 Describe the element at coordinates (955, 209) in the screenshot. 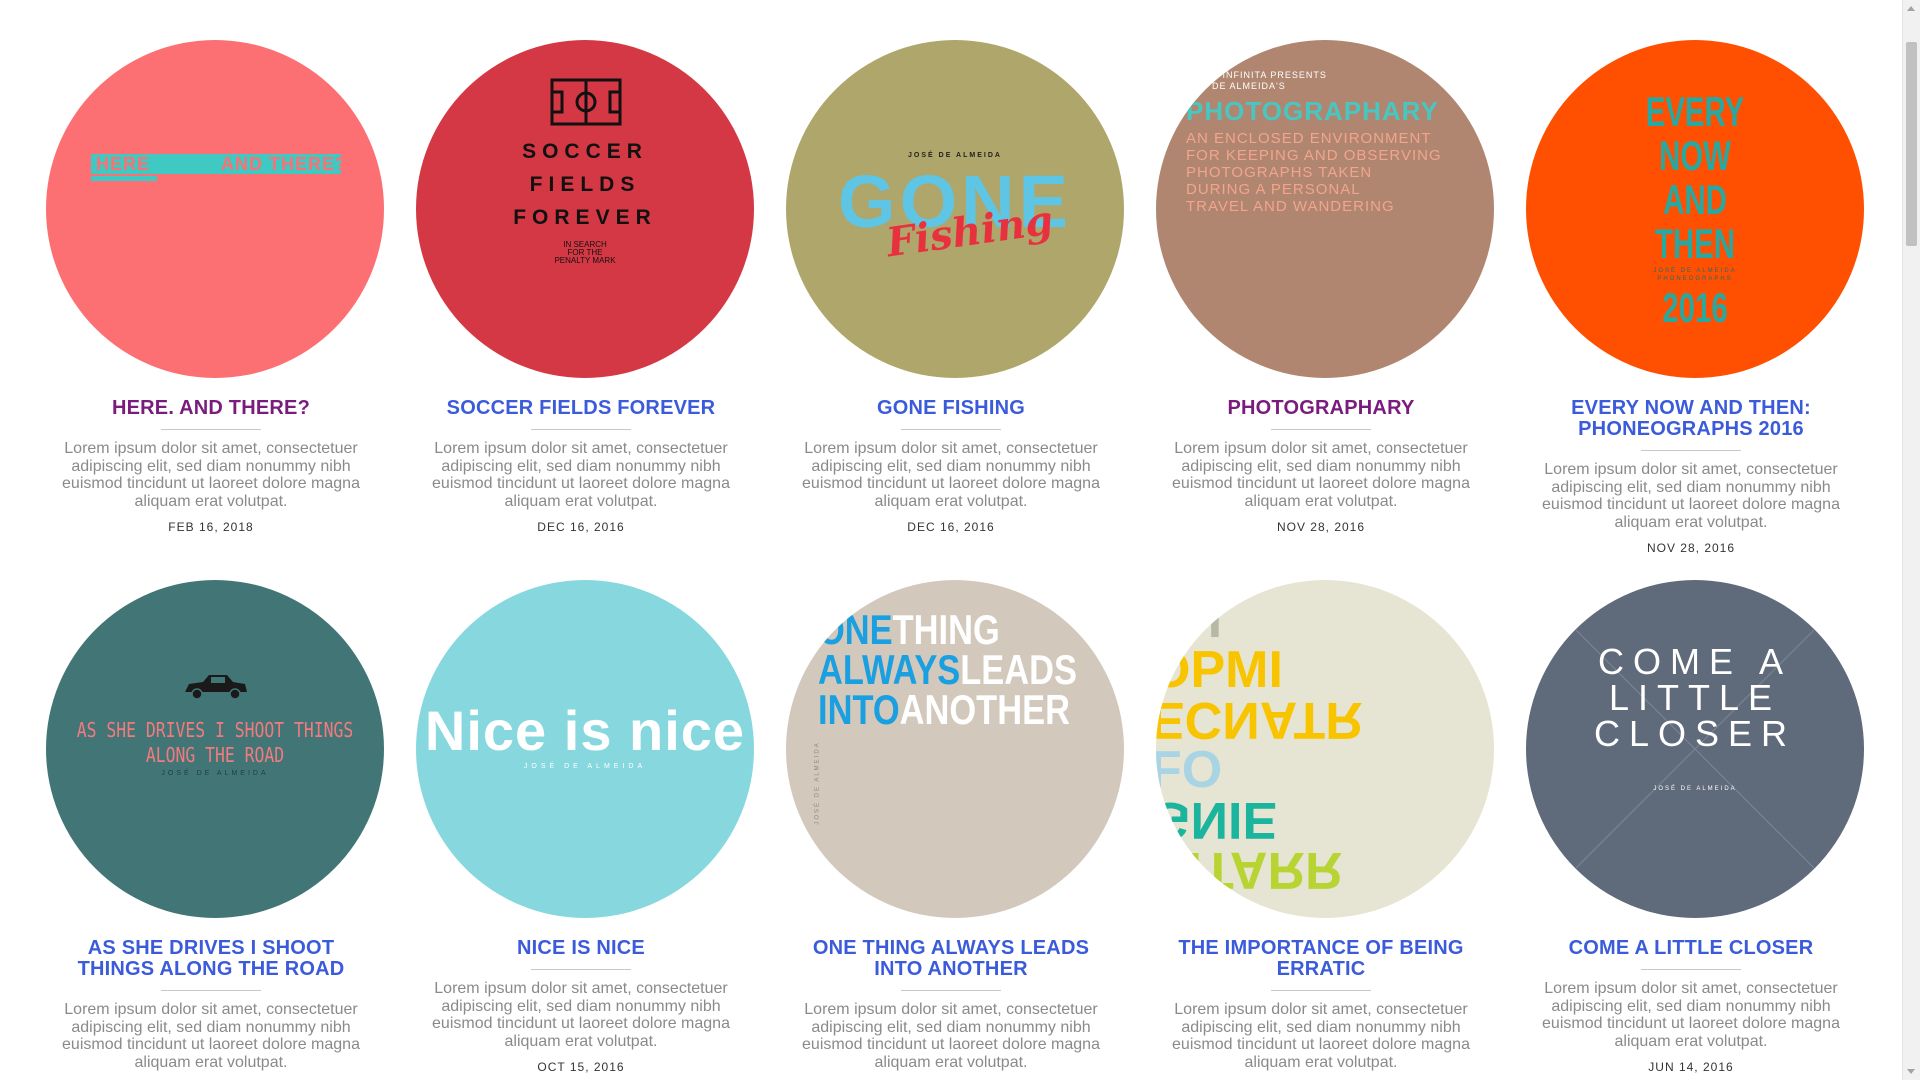

I see `post-thumbnail: JOSÉ DE ALMEIDA GONE Fishing` at that location.